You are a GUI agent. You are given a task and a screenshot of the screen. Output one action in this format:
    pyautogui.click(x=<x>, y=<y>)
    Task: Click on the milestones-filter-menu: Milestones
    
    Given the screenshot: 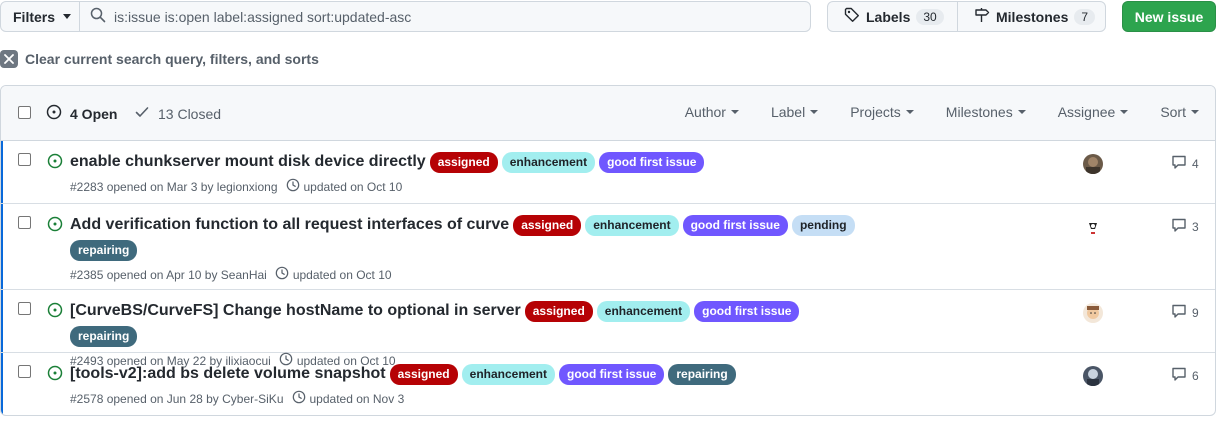 What is the action you would take?
    pyautogui.click(x=986, y=112)
    